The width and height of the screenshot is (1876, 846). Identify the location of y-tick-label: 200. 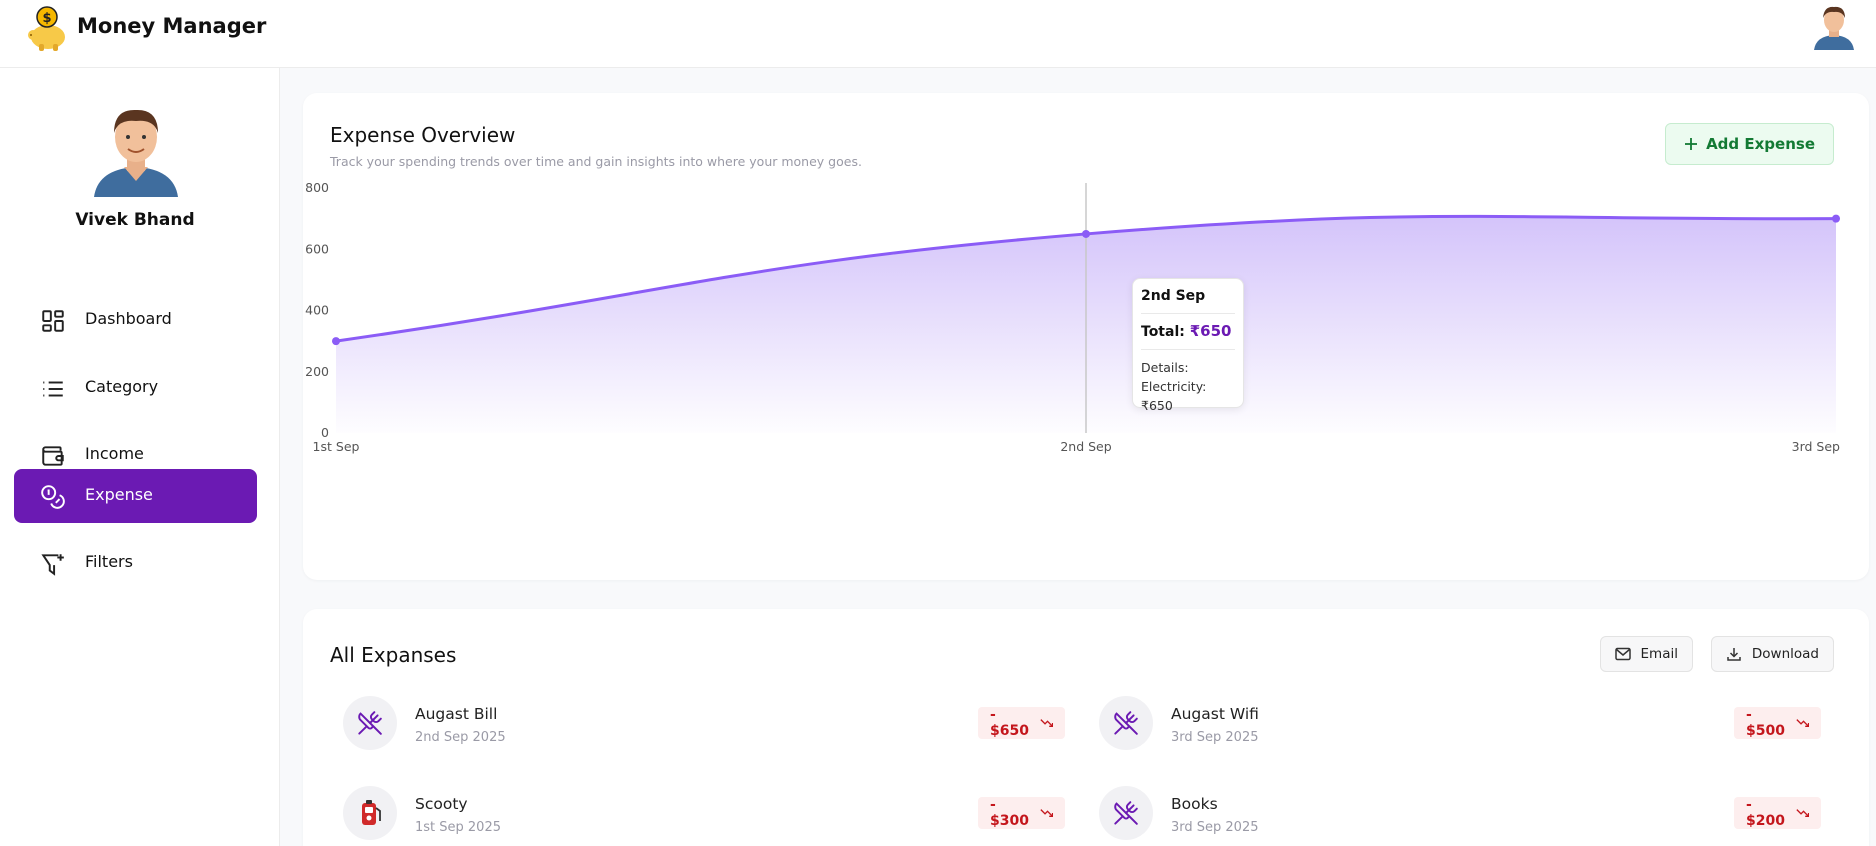
(317, 371).